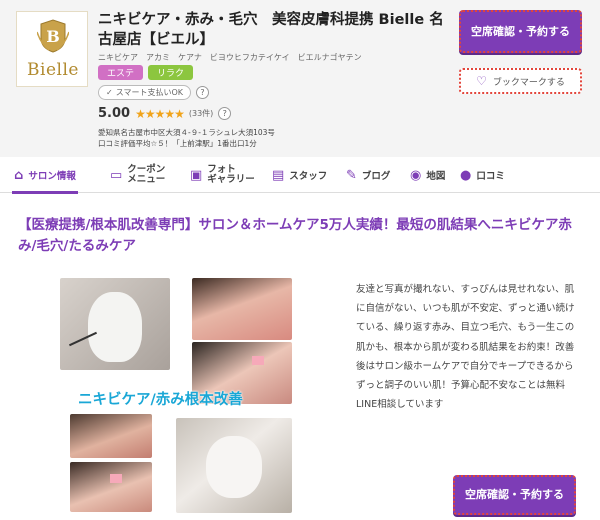 The height and width of the screenshot is (520, 600). Describe the element at coordinates (201, 113) in the screenshot. I see `review-count: (33件)` at that location.